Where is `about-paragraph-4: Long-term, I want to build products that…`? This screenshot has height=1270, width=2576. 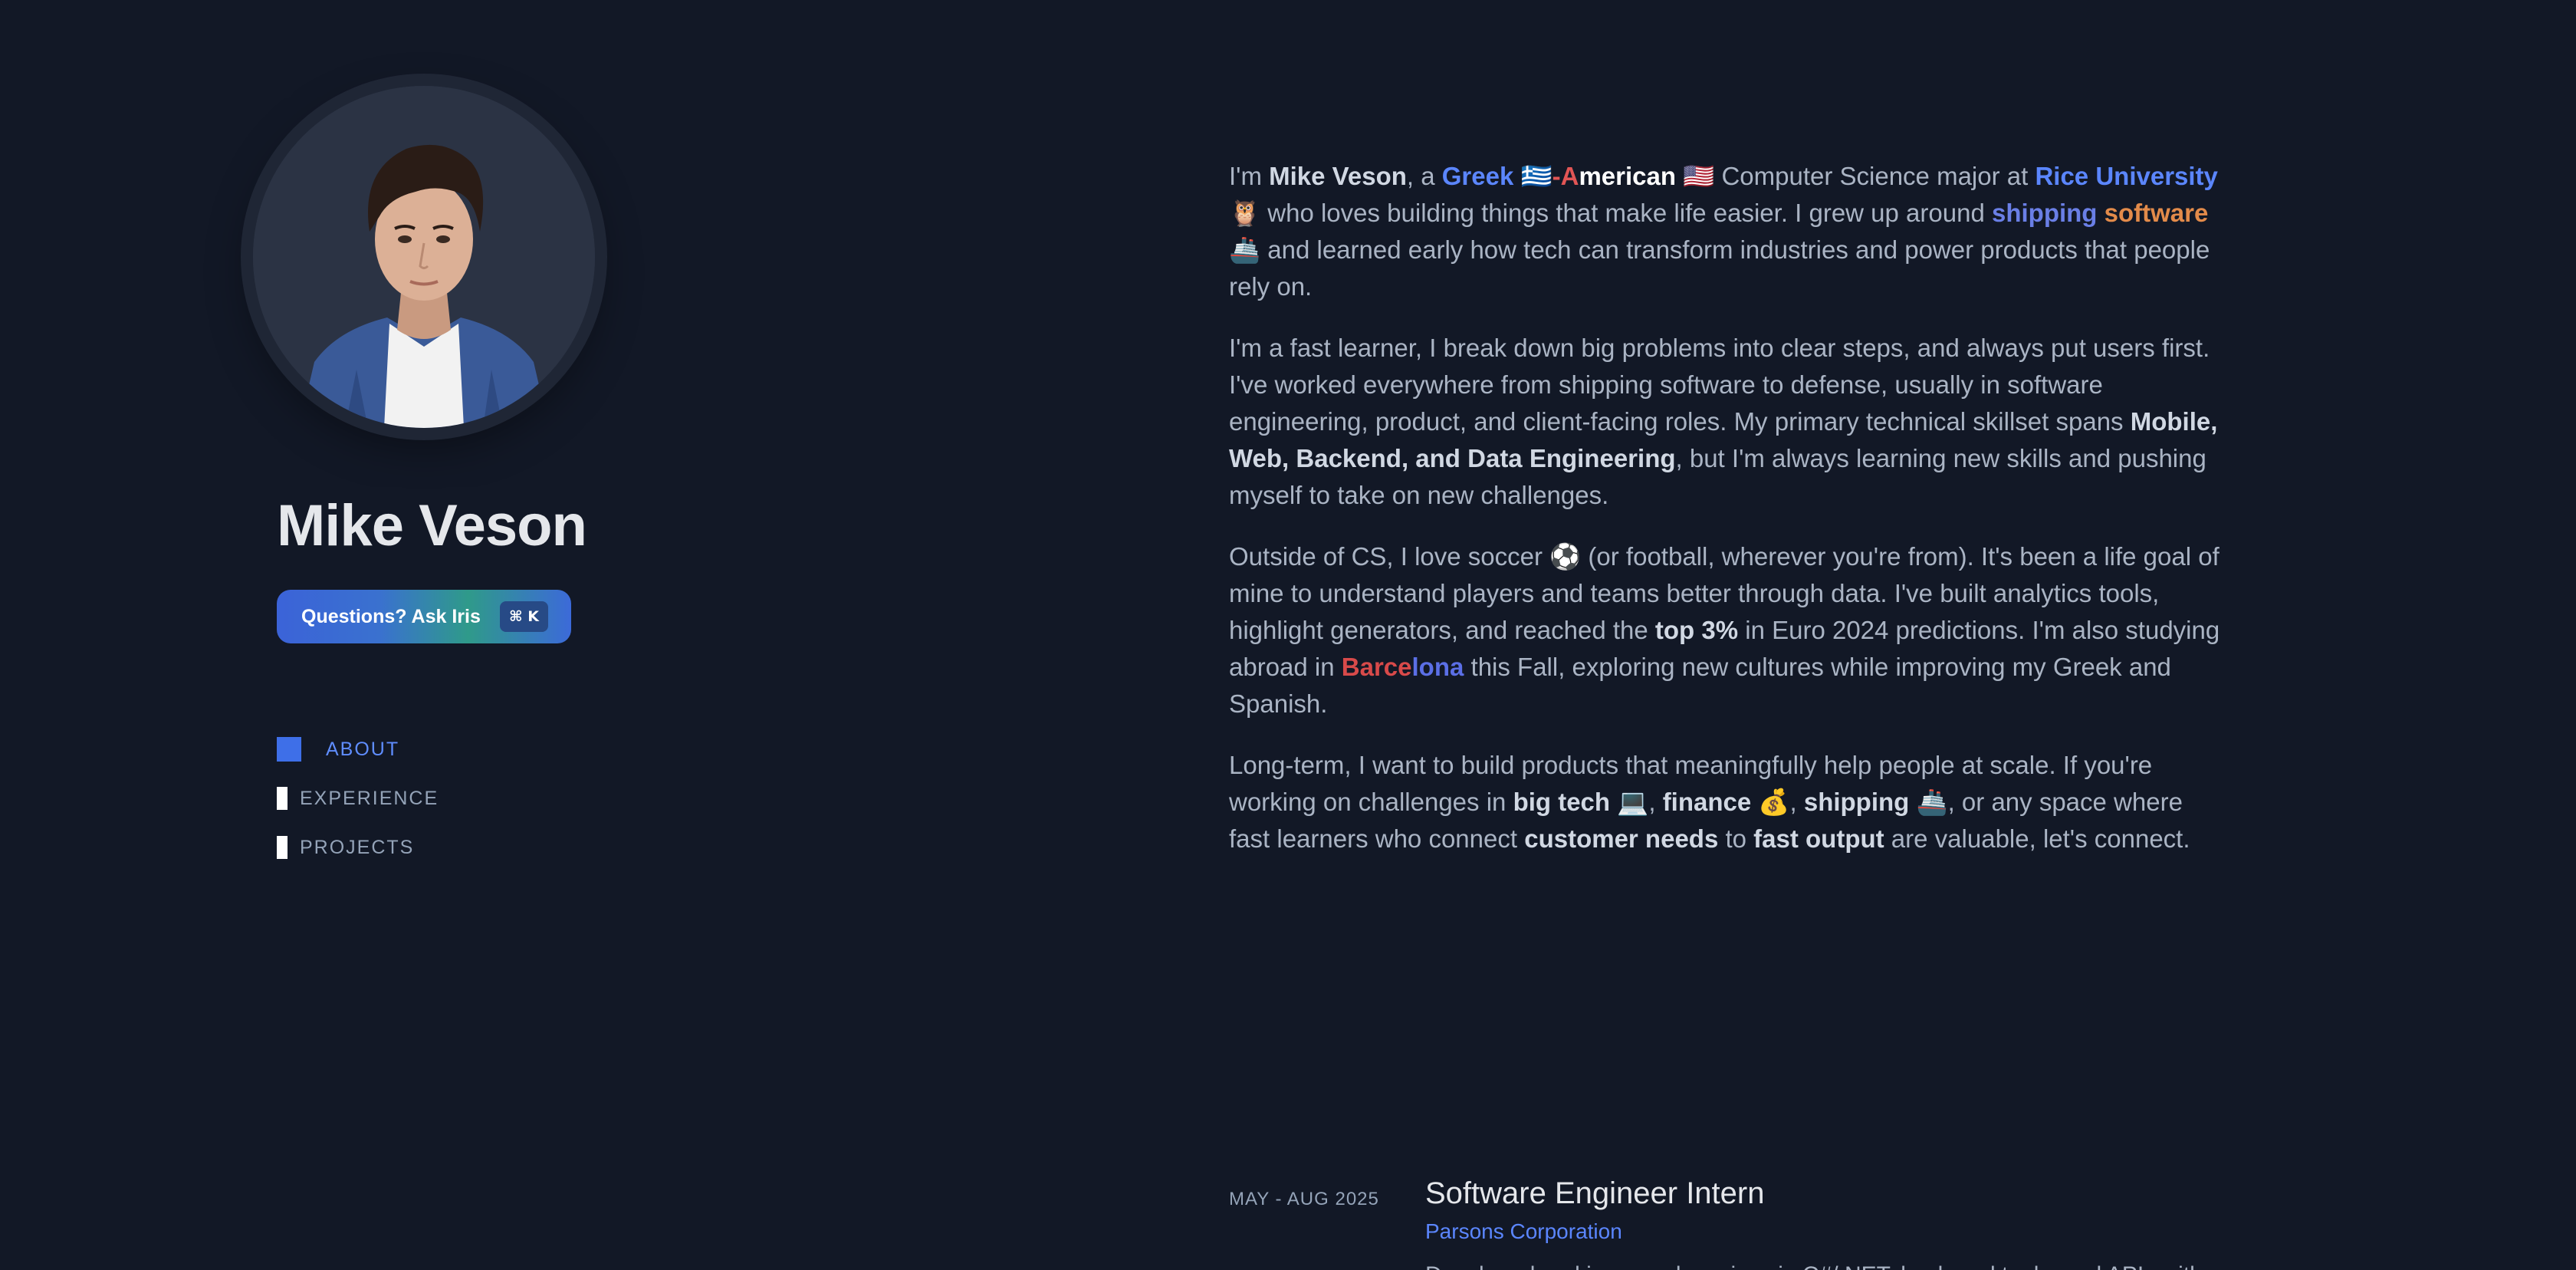 about-paragraph-4: Long-term, I want to build products that… is located at coordinates (1728, 802).